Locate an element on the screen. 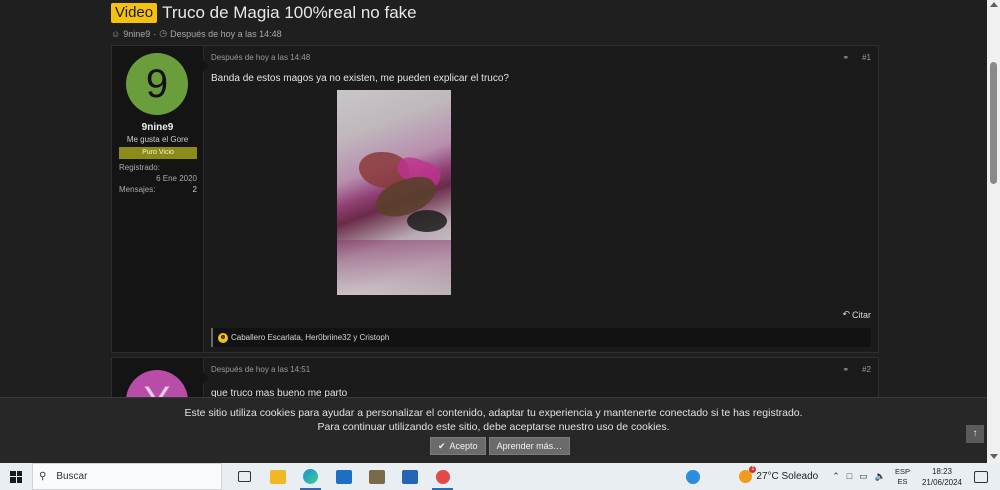 The image size is (1000, 490). weather-text: 27°C Soleado is located at coordinates (787, 476).